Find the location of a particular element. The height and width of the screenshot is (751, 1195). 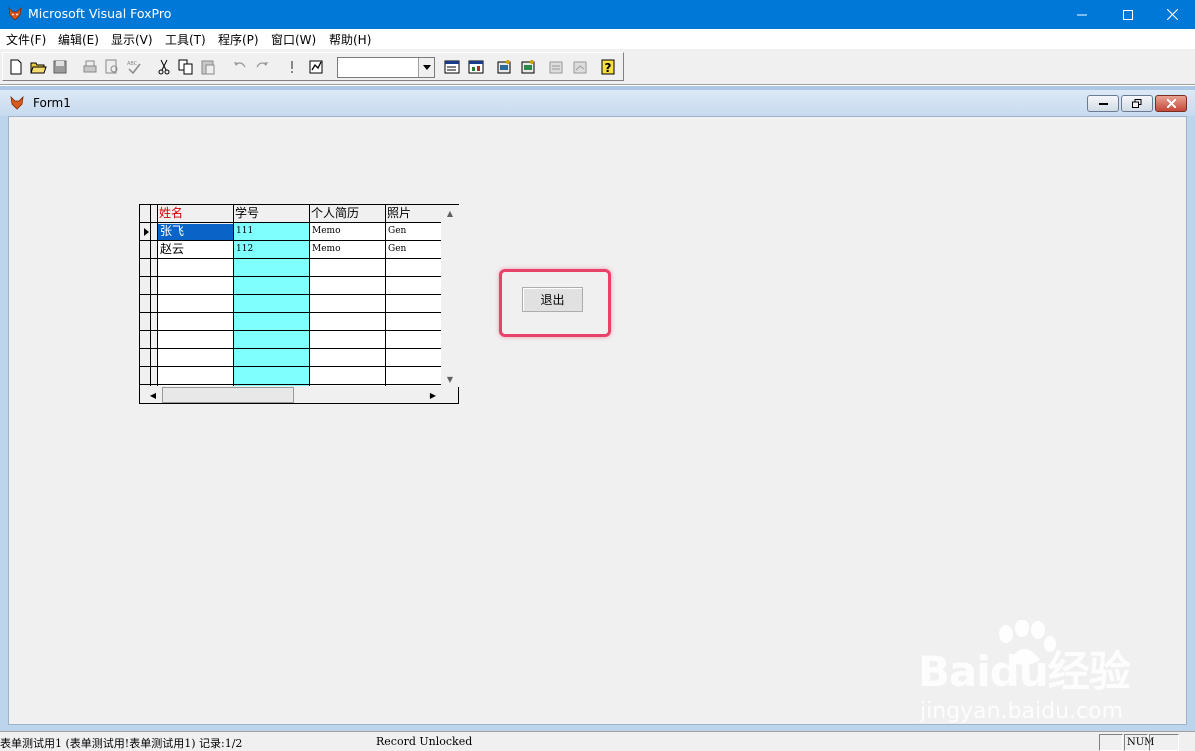

foxpro-form-icon is located at coordinates (17, 102).